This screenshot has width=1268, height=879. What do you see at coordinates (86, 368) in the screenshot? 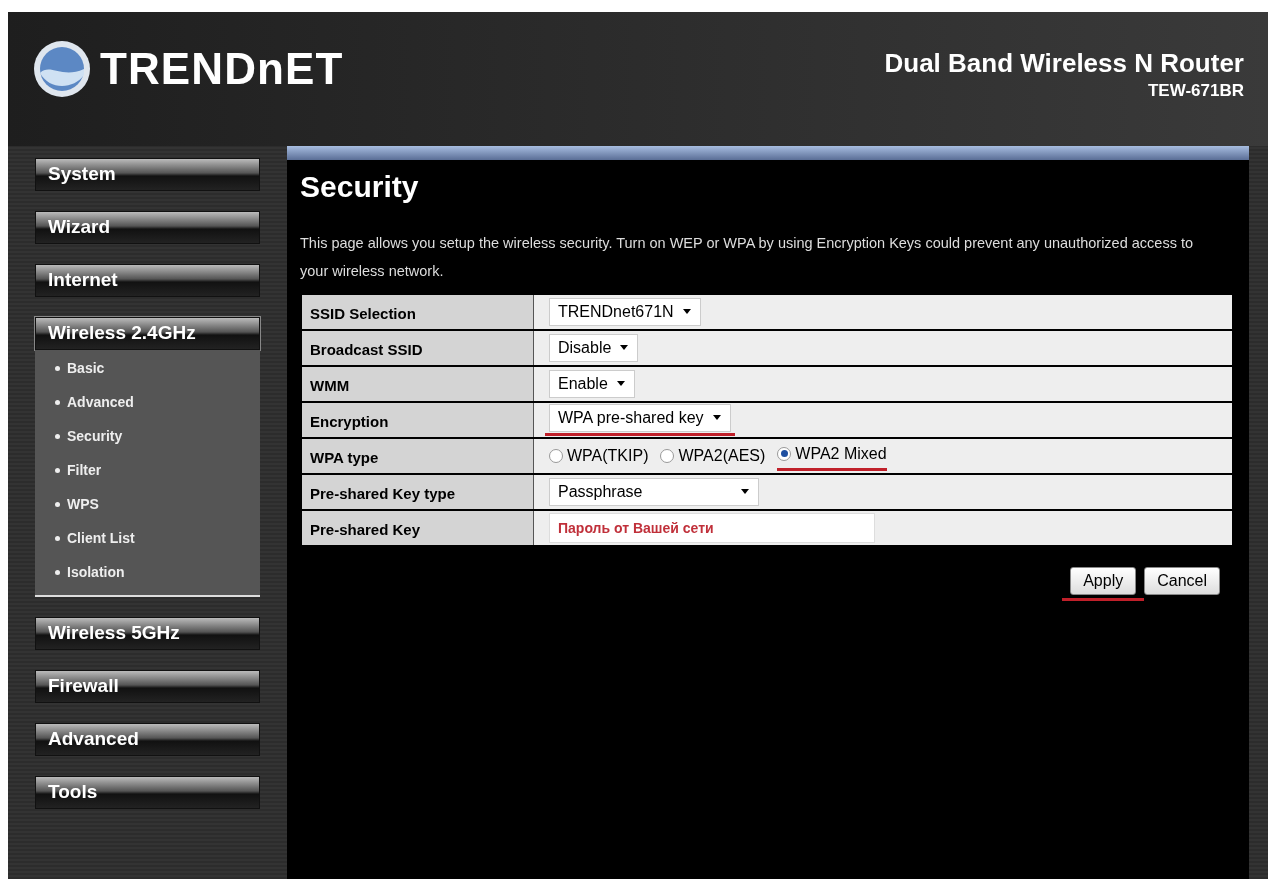
I see `submenu-item: Basic` at bounding box center [86, 368].